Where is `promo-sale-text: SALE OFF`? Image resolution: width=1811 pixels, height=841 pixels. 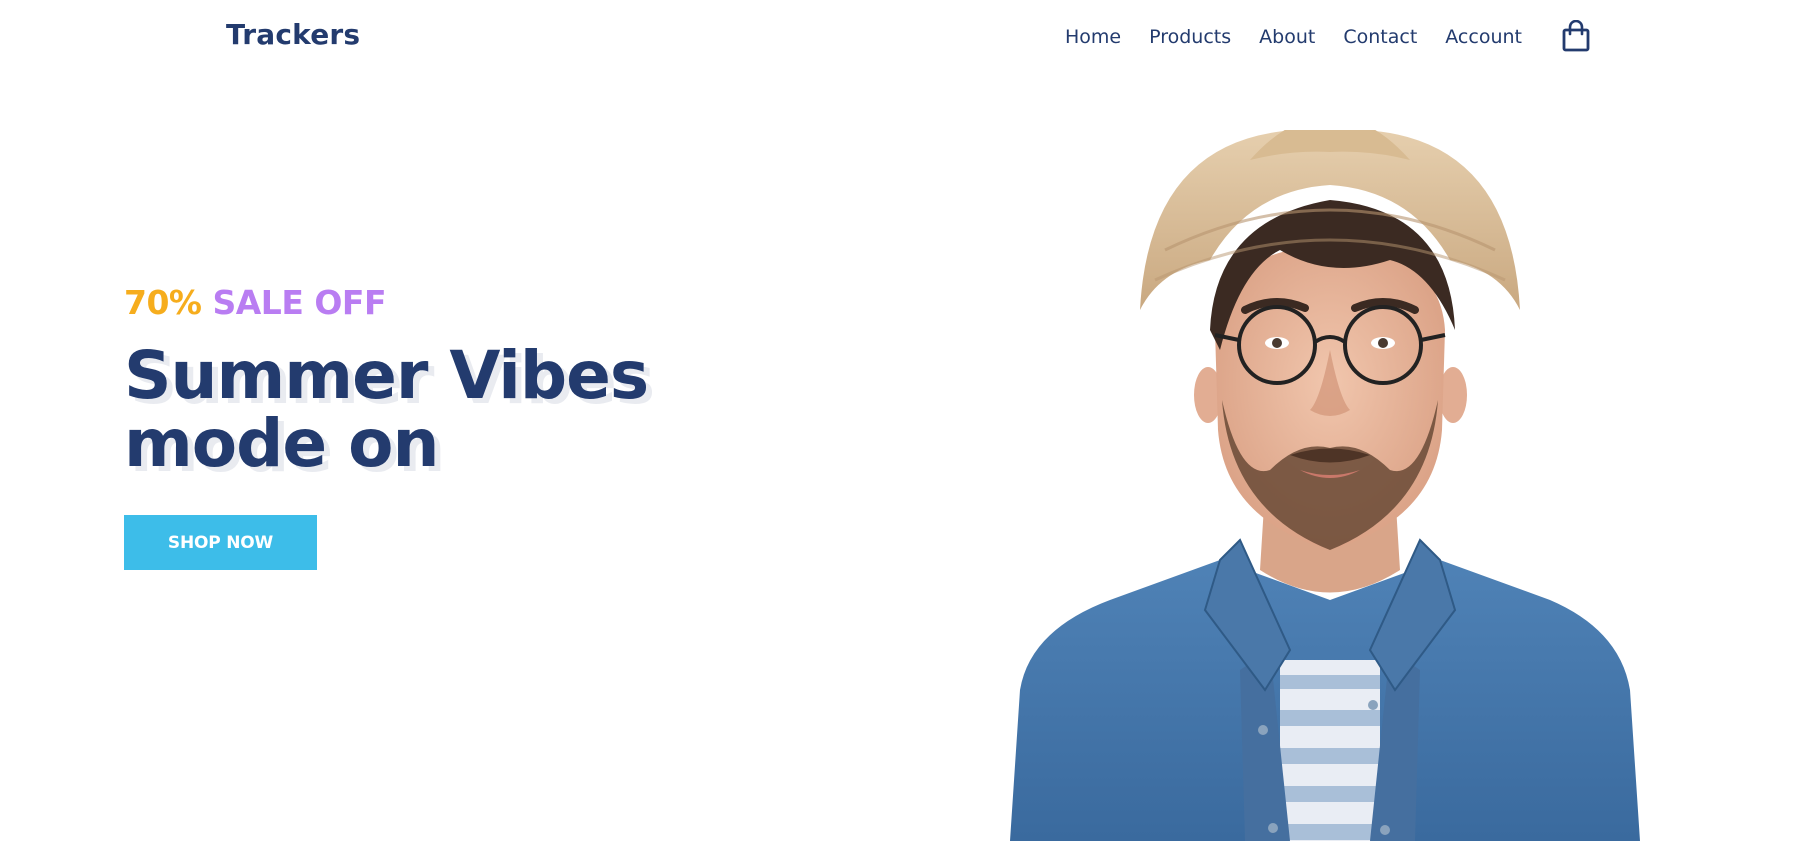
promo-sale-text: SALE OFF is located at coordinates (299, 302).